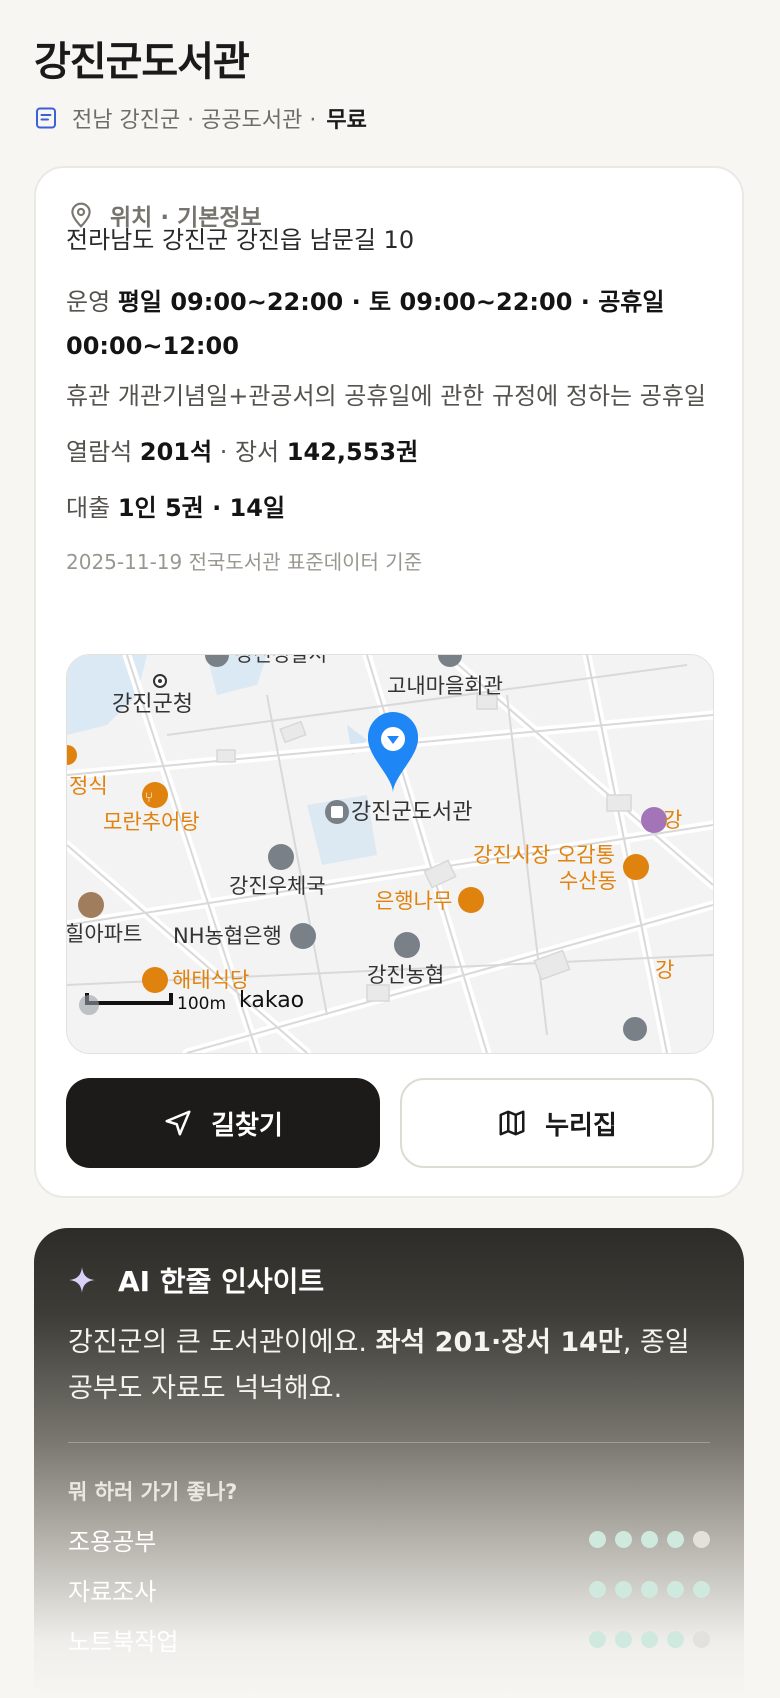  I want to click on page-title: 강진군도서관, so click(142, 62).